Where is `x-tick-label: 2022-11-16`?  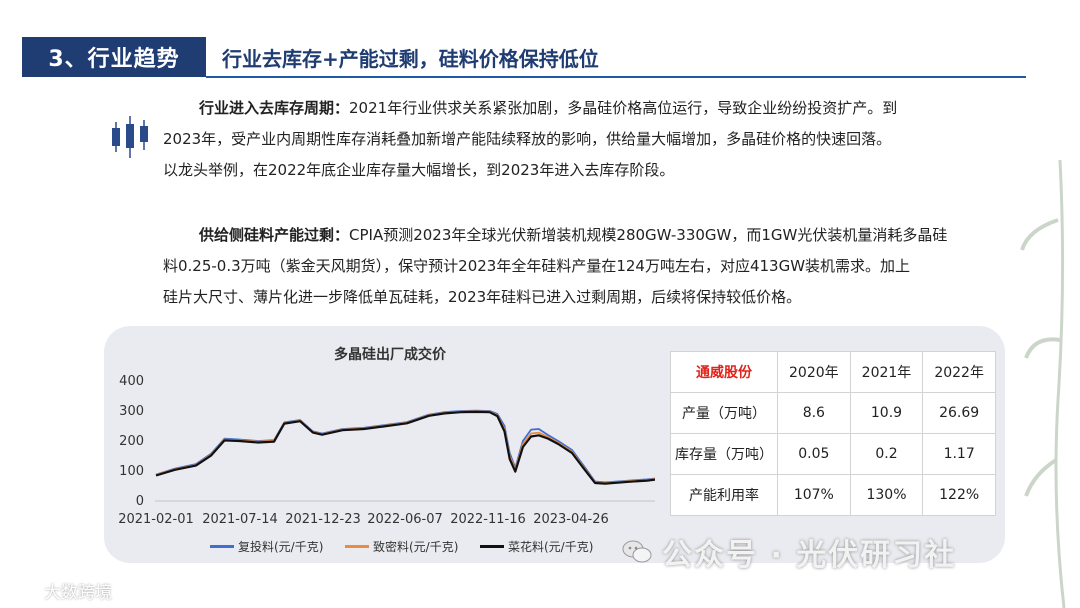 x-tick-label: 2022-11-16 is located at coordinates (488, 519).